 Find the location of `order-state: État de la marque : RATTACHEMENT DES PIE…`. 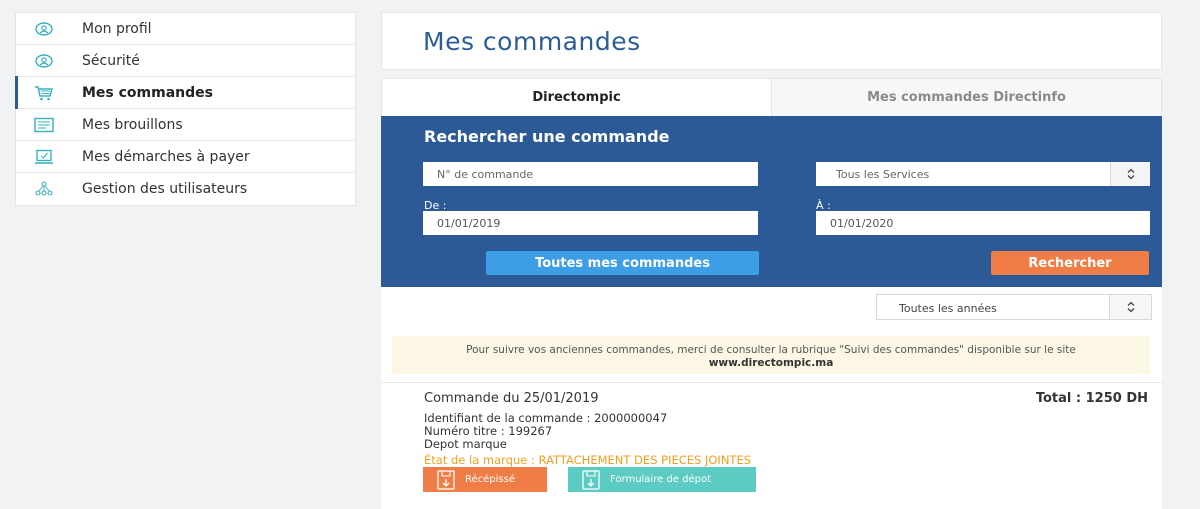

order-state: État de la marque : RATTACHEMENT DES PIE… is located at coordinates (588, 460).